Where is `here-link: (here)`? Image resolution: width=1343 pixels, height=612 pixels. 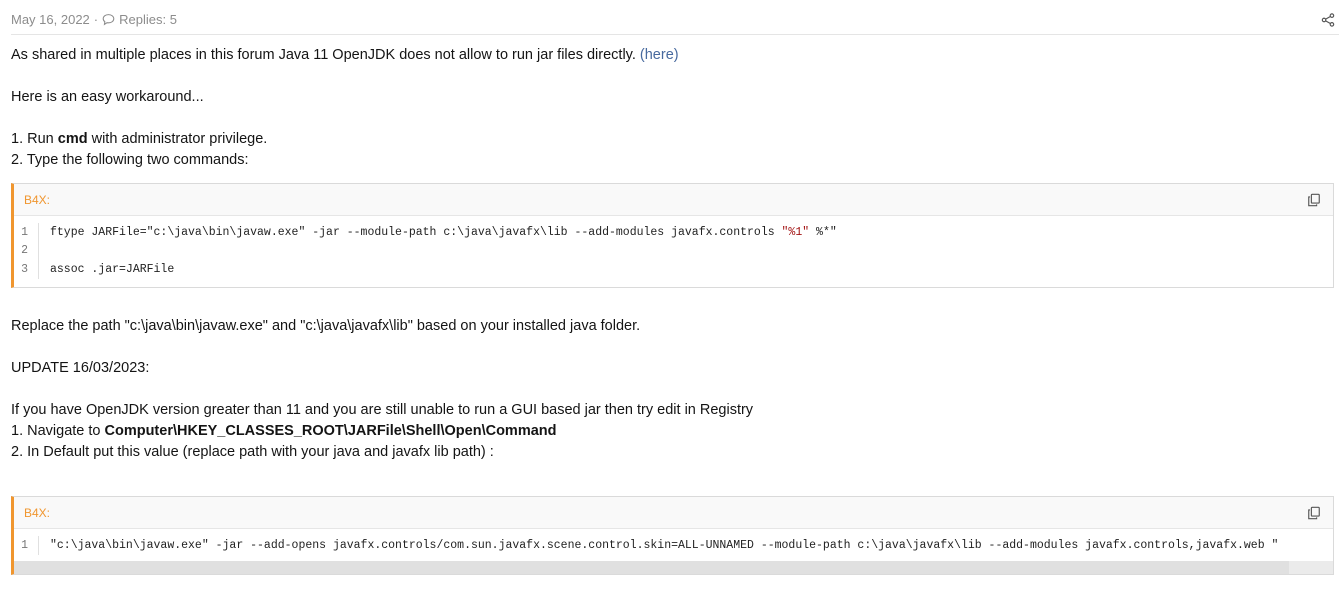
here-link: (here) is located at coordinates (659, 55).